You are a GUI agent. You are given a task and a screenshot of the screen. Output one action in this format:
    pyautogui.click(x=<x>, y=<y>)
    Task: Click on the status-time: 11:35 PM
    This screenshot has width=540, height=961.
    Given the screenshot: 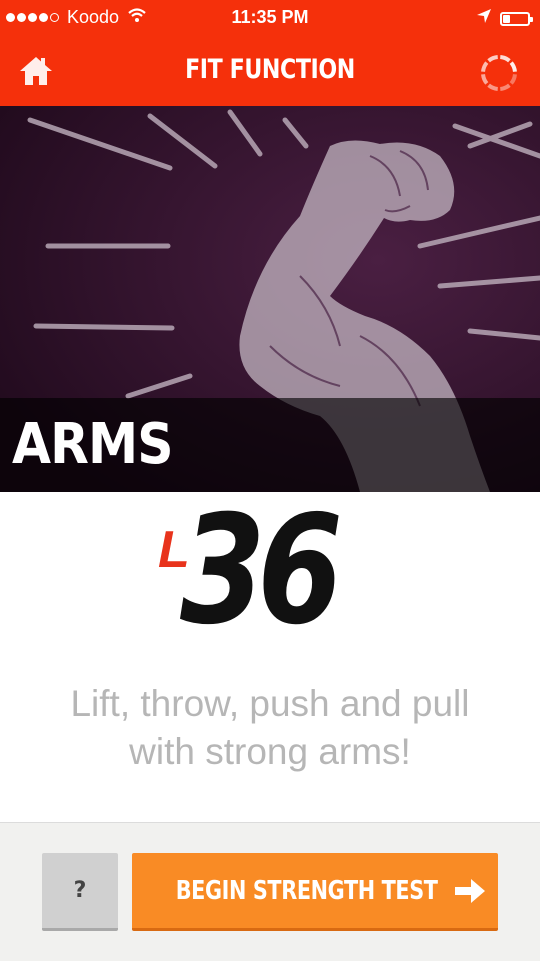 What is the action you would take?
    pyautogui.click(x=270, y=17)
    